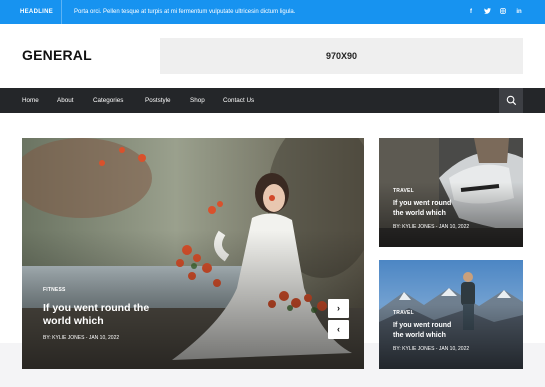  Describe the element at coordinates (197, 100) in the screenshot. I see `nav-item-shop: Shop` at that location.